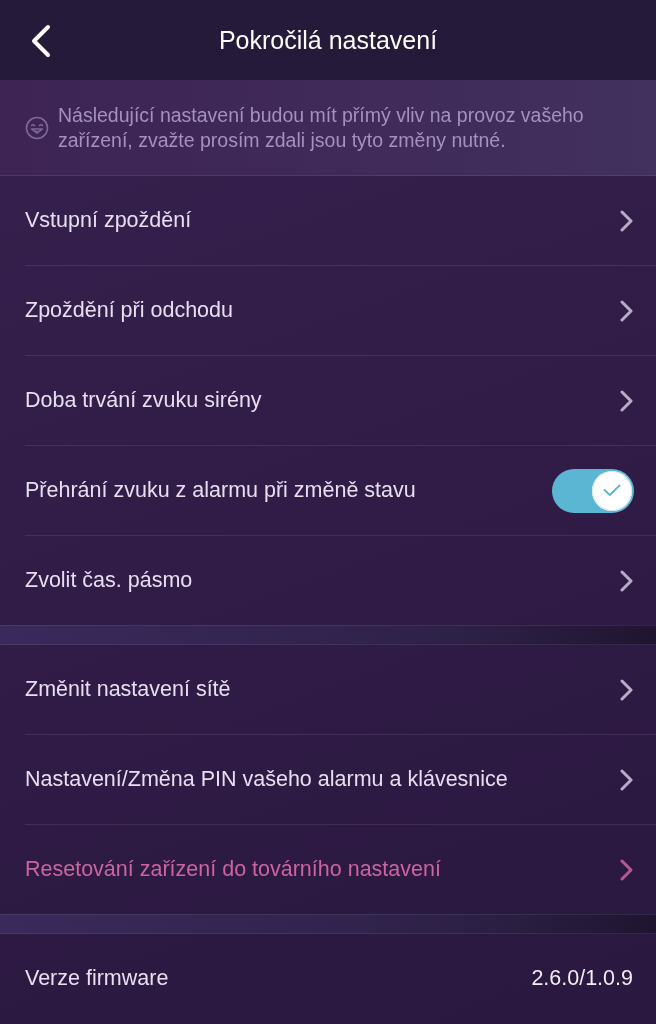 This screenshot has height=1024, width=656. What do you see at coordinates (220, 490) in the screenshot?
I see `row-label: Přehrání zvuku z alarmu při změně stavu` at bounding box center [220, 490].